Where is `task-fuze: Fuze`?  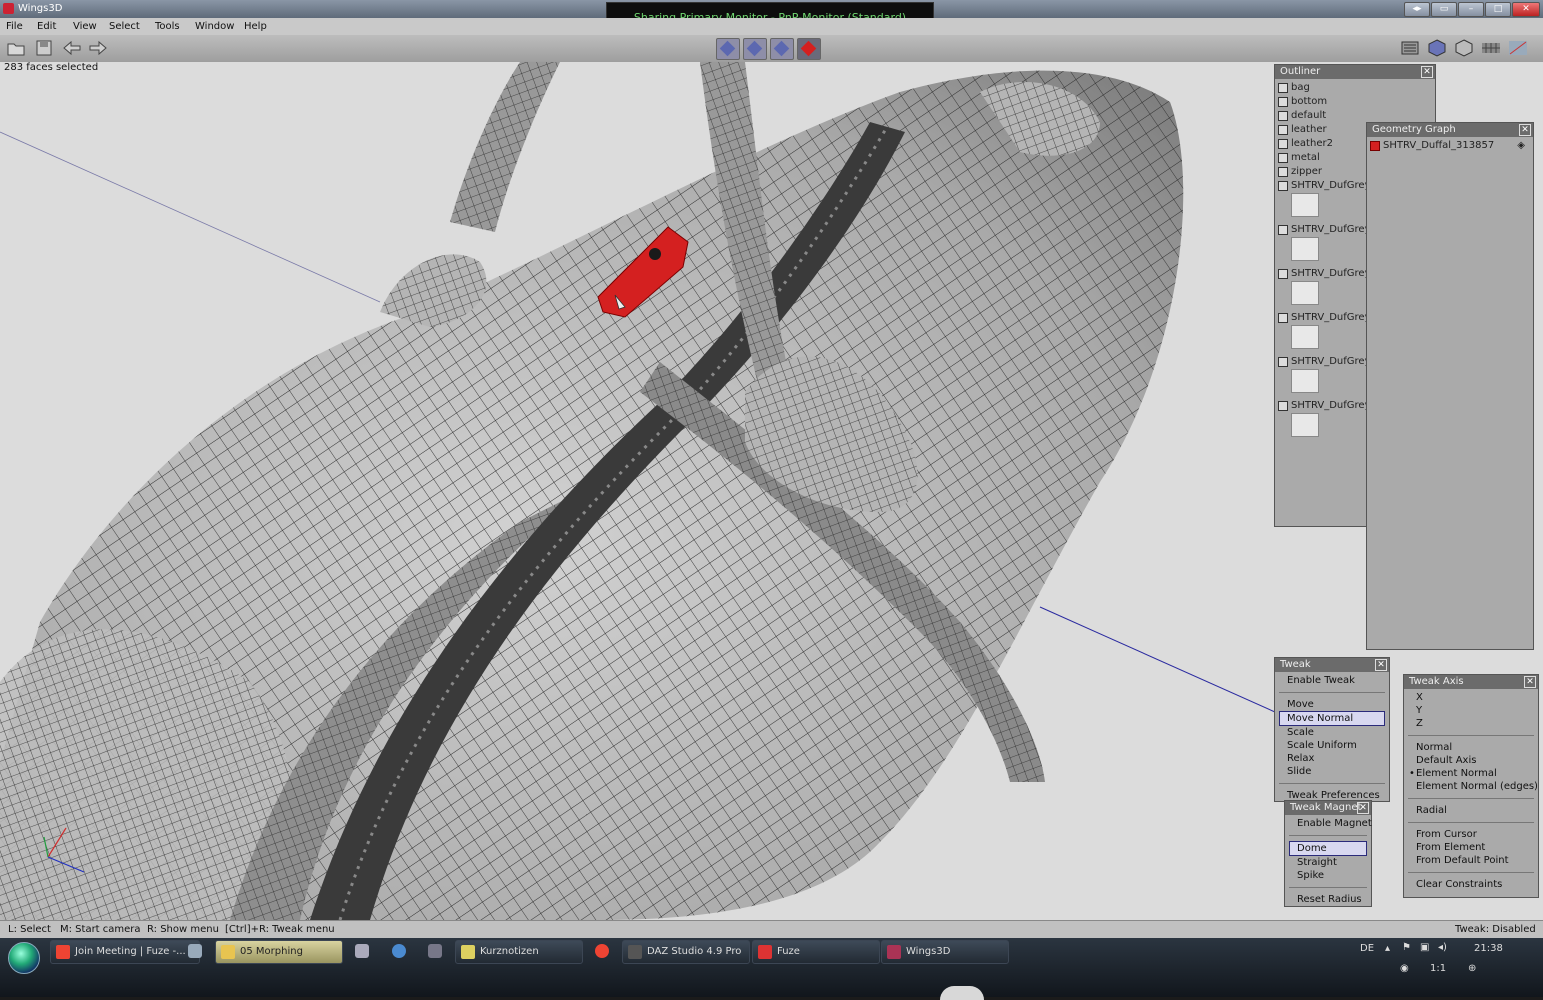 task-fuze: Fuze is located at coordinates (816, 952).